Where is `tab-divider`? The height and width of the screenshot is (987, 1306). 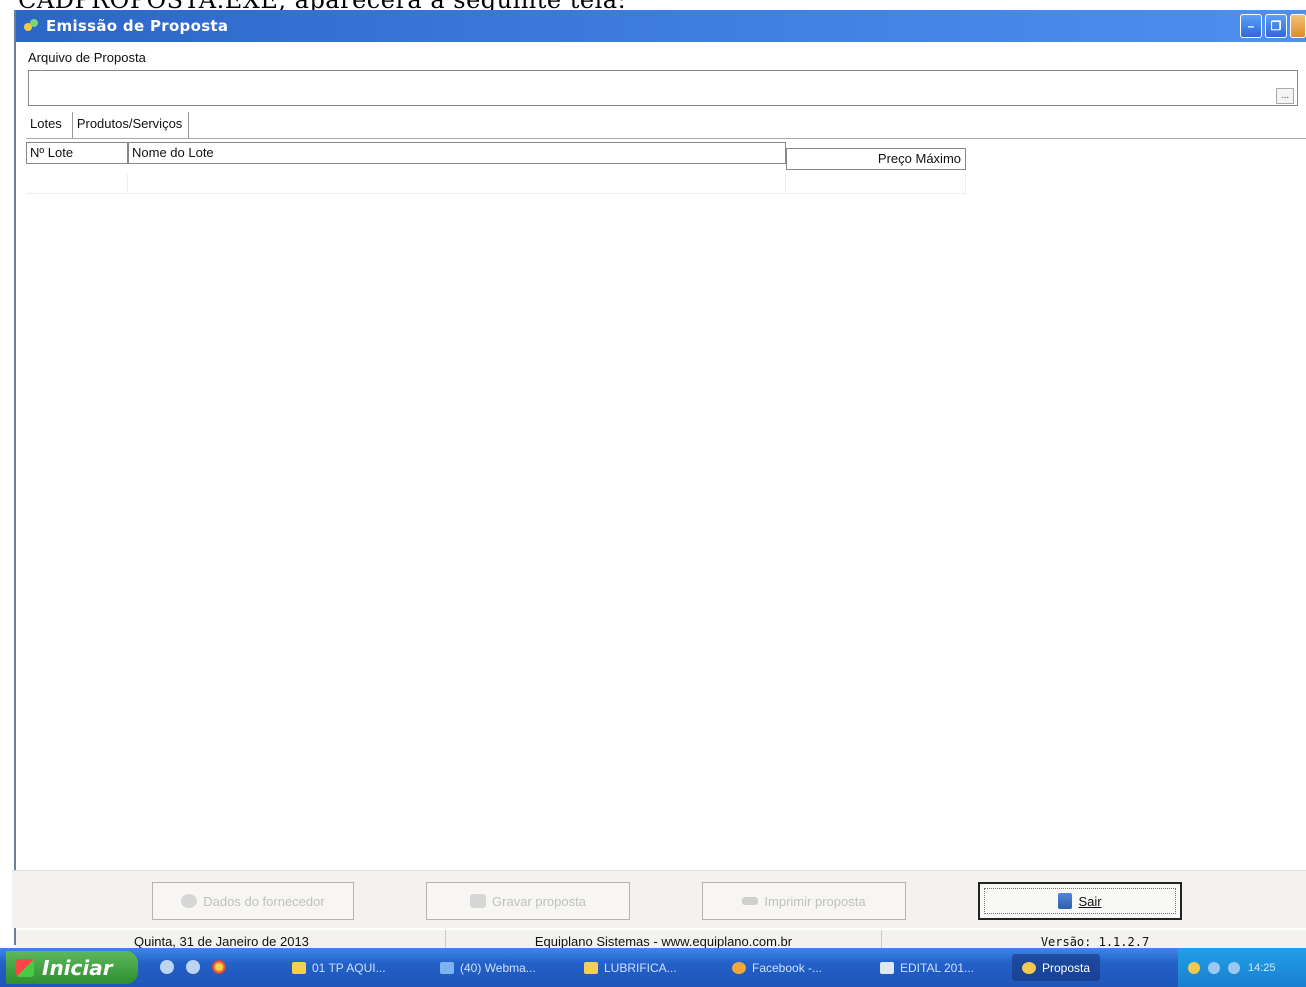
tab-divider is located at coordinates (666, 138).